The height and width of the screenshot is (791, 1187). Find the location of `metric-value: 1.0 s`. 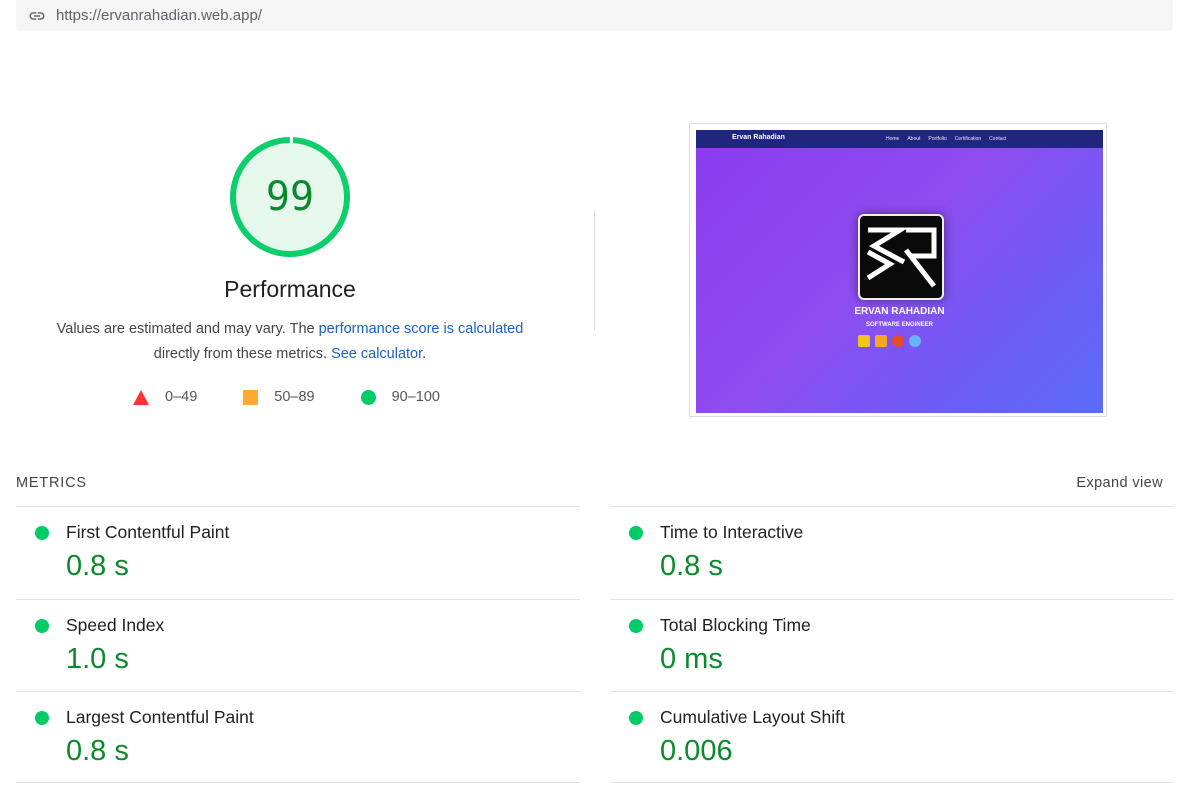

metric-value: 1.0 s is located at coordinates (97, 659).